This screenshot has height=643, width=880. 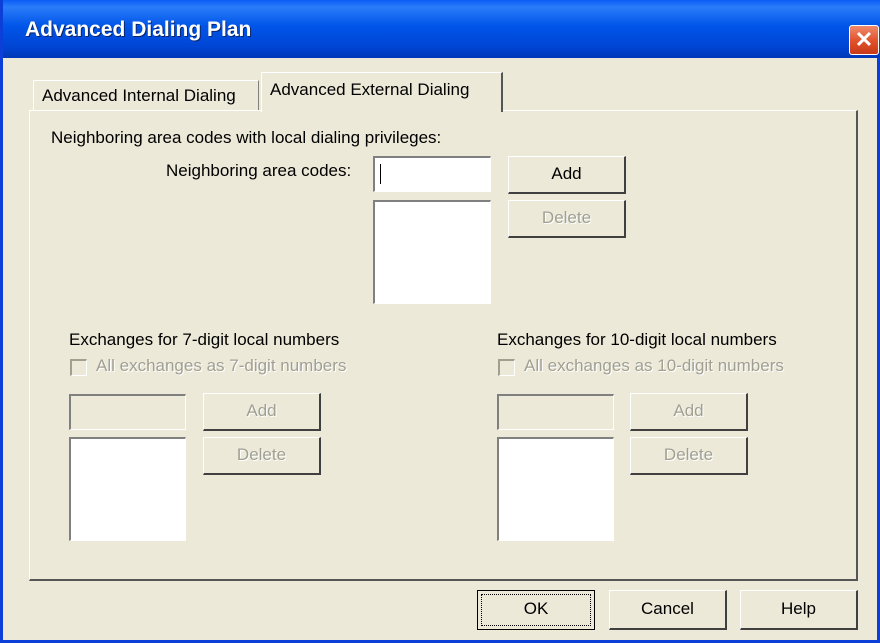 I want to click on exchanges10-heading: Exchanges for 10-digit local numbers, so click(x=637, y=339).